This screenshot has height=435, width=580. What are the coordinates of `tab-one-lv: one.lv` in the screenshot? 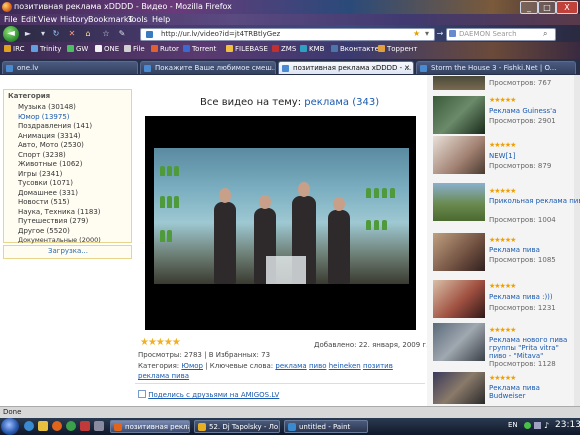 It's located at (70, 67).